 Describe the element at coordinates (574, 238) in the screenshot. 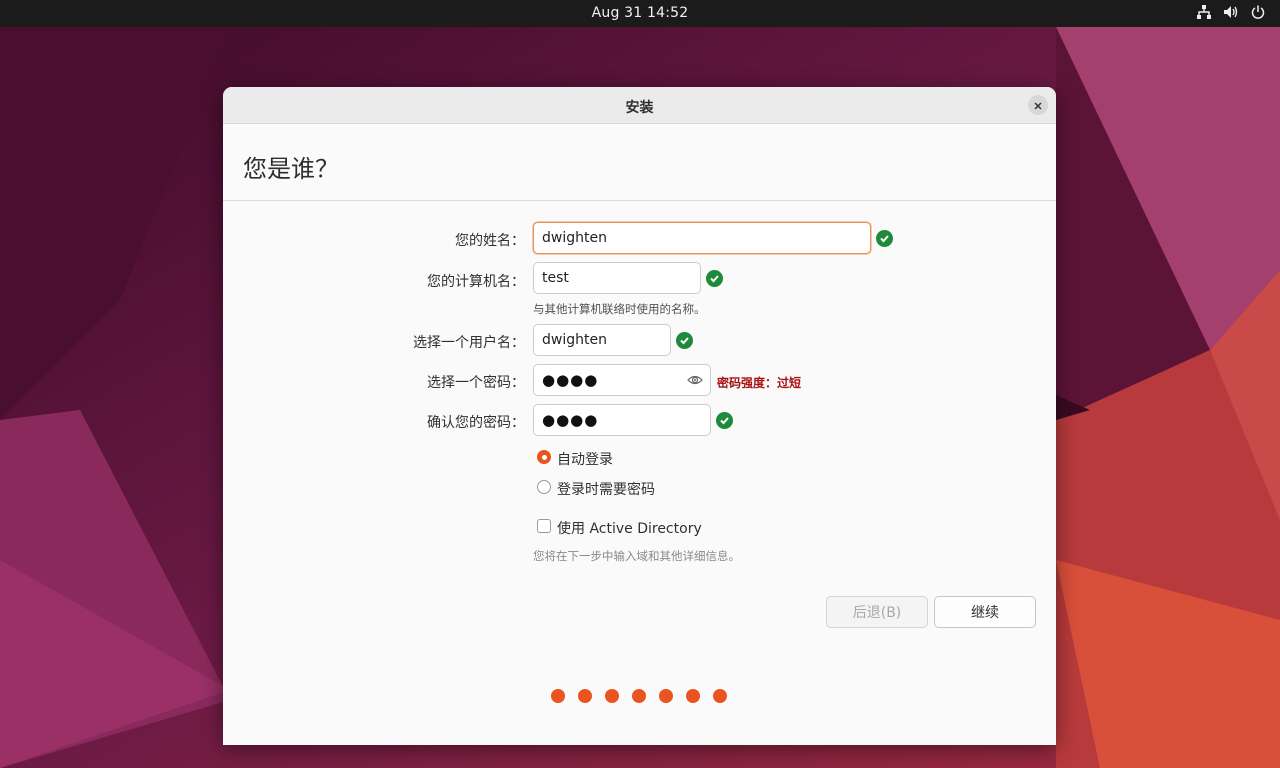

I see `name-value: dwighten` at that location.